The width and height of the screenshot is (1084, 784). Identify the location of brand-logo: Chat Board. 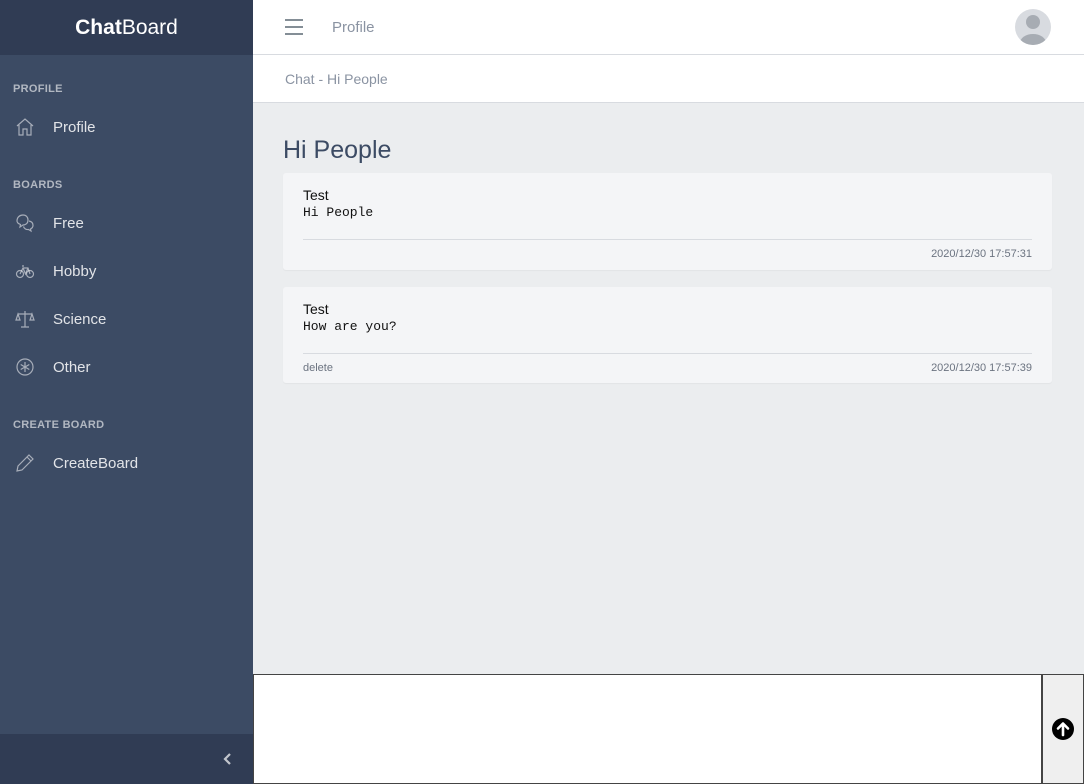
(126, 27).